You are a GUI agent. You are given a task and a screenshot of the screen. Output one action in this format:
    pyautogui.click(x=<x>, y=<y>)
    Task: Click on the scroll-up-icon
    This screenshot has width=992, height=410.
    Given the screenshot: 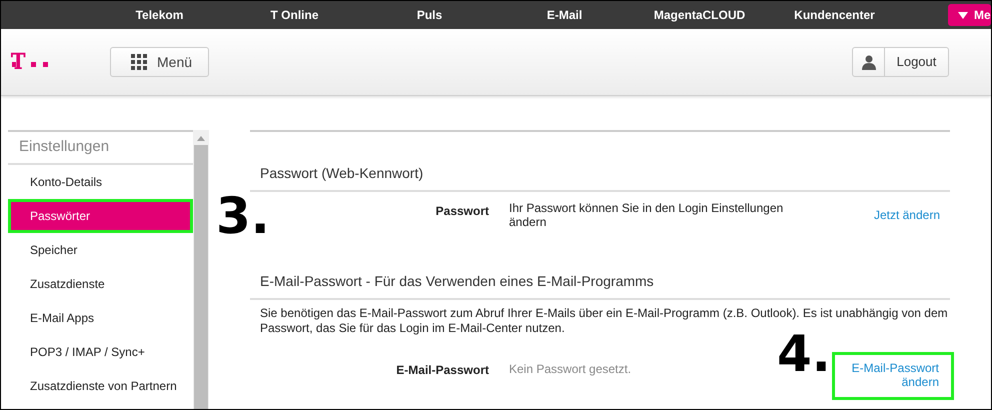 What is the action you would take?
    pyautogui.click(x=201, y=138)
    